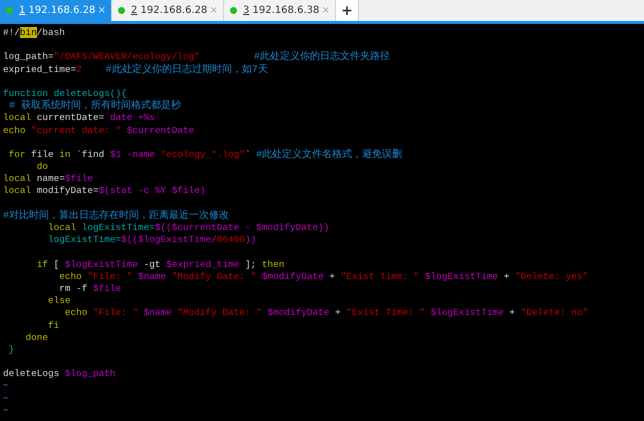 The width and height of the screenshot is (644, 421). Describe the element at coordinates (104, 191) in the screenshot. I see `code-line: local modifyDate=$(stat -c %Y $file)` at that location.